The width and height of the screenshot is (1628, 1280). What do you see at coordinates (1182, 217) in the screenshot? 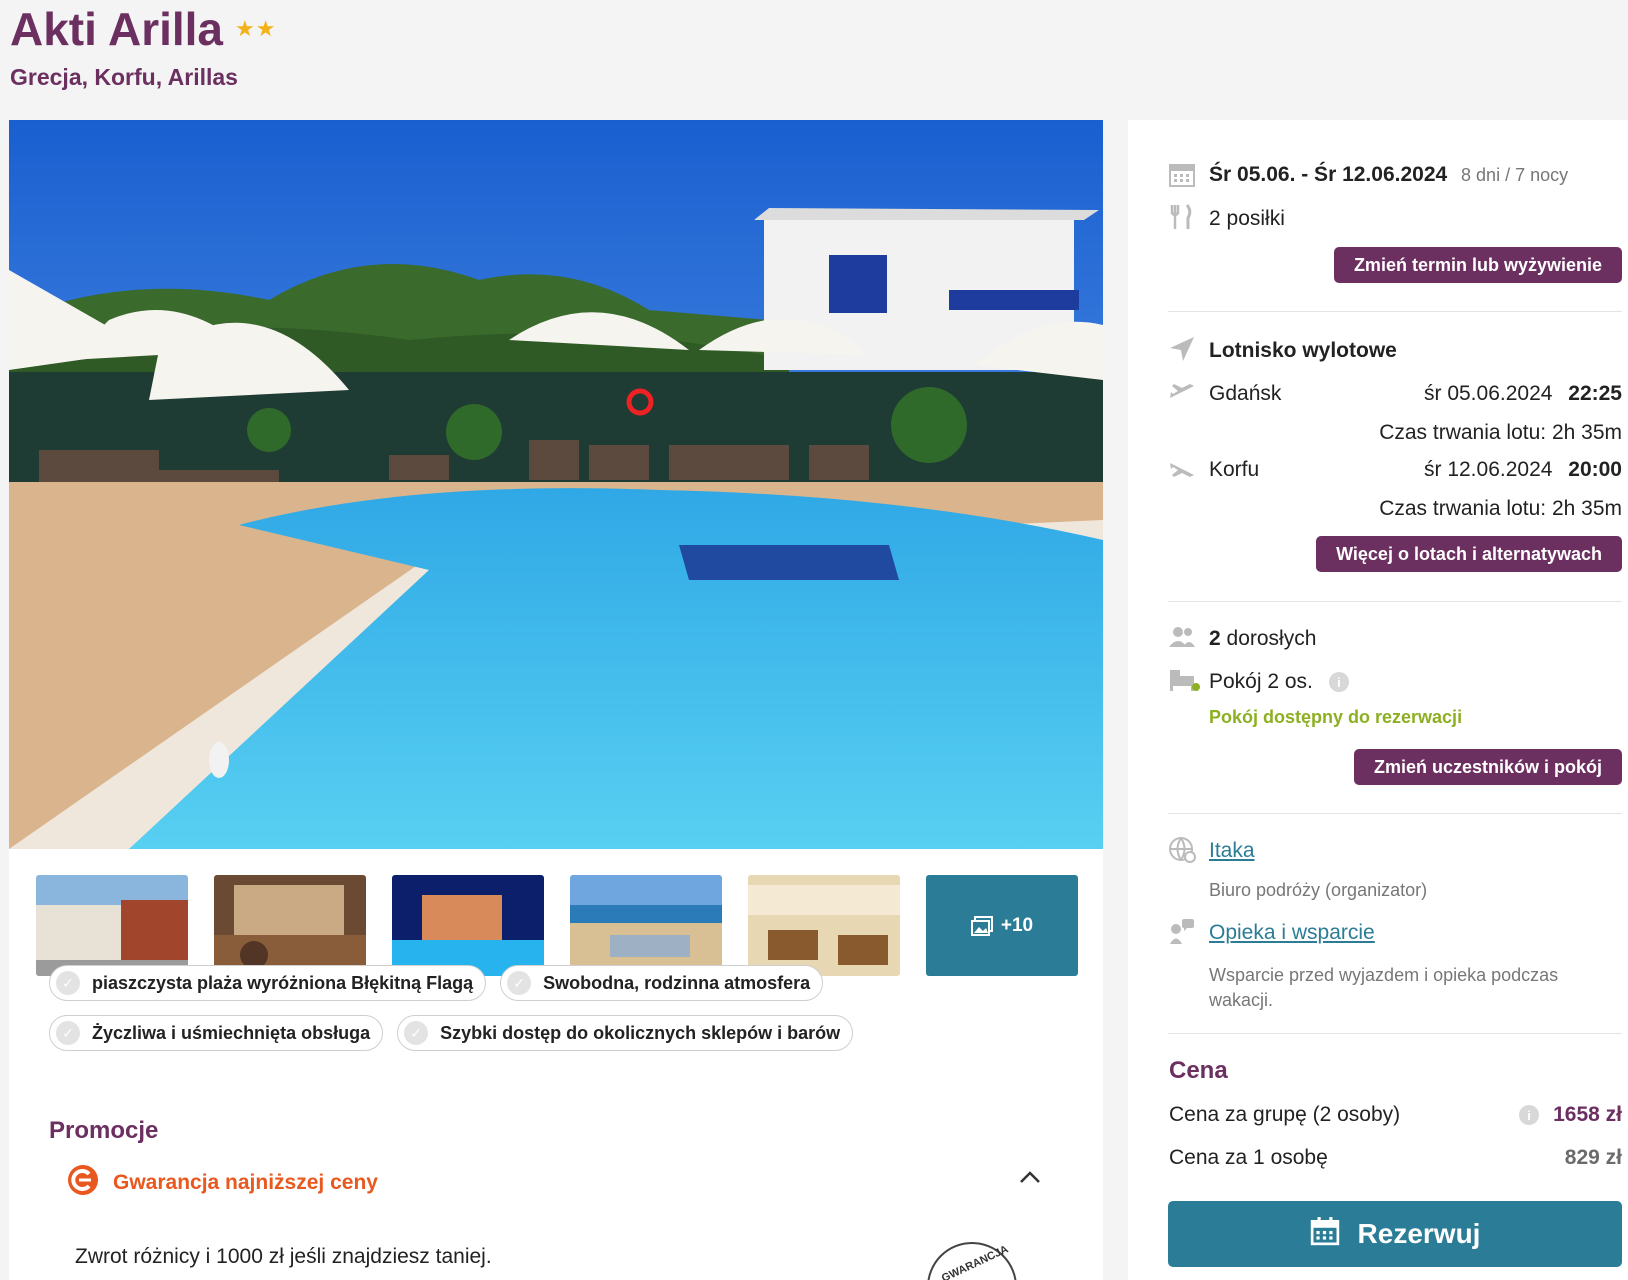
I see `cutlery-icon` at bounding box center [1182, 217].